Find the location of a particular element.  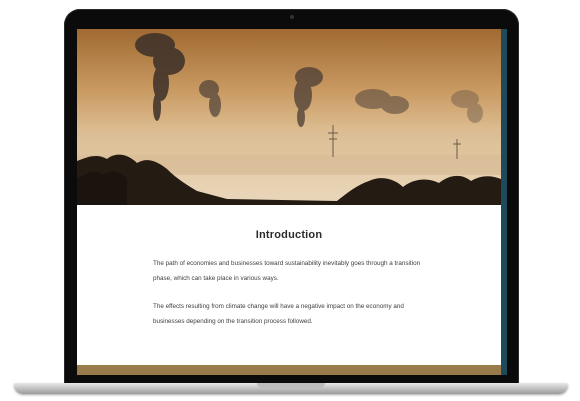

laptop-notch is located at coordinates (291, 385).